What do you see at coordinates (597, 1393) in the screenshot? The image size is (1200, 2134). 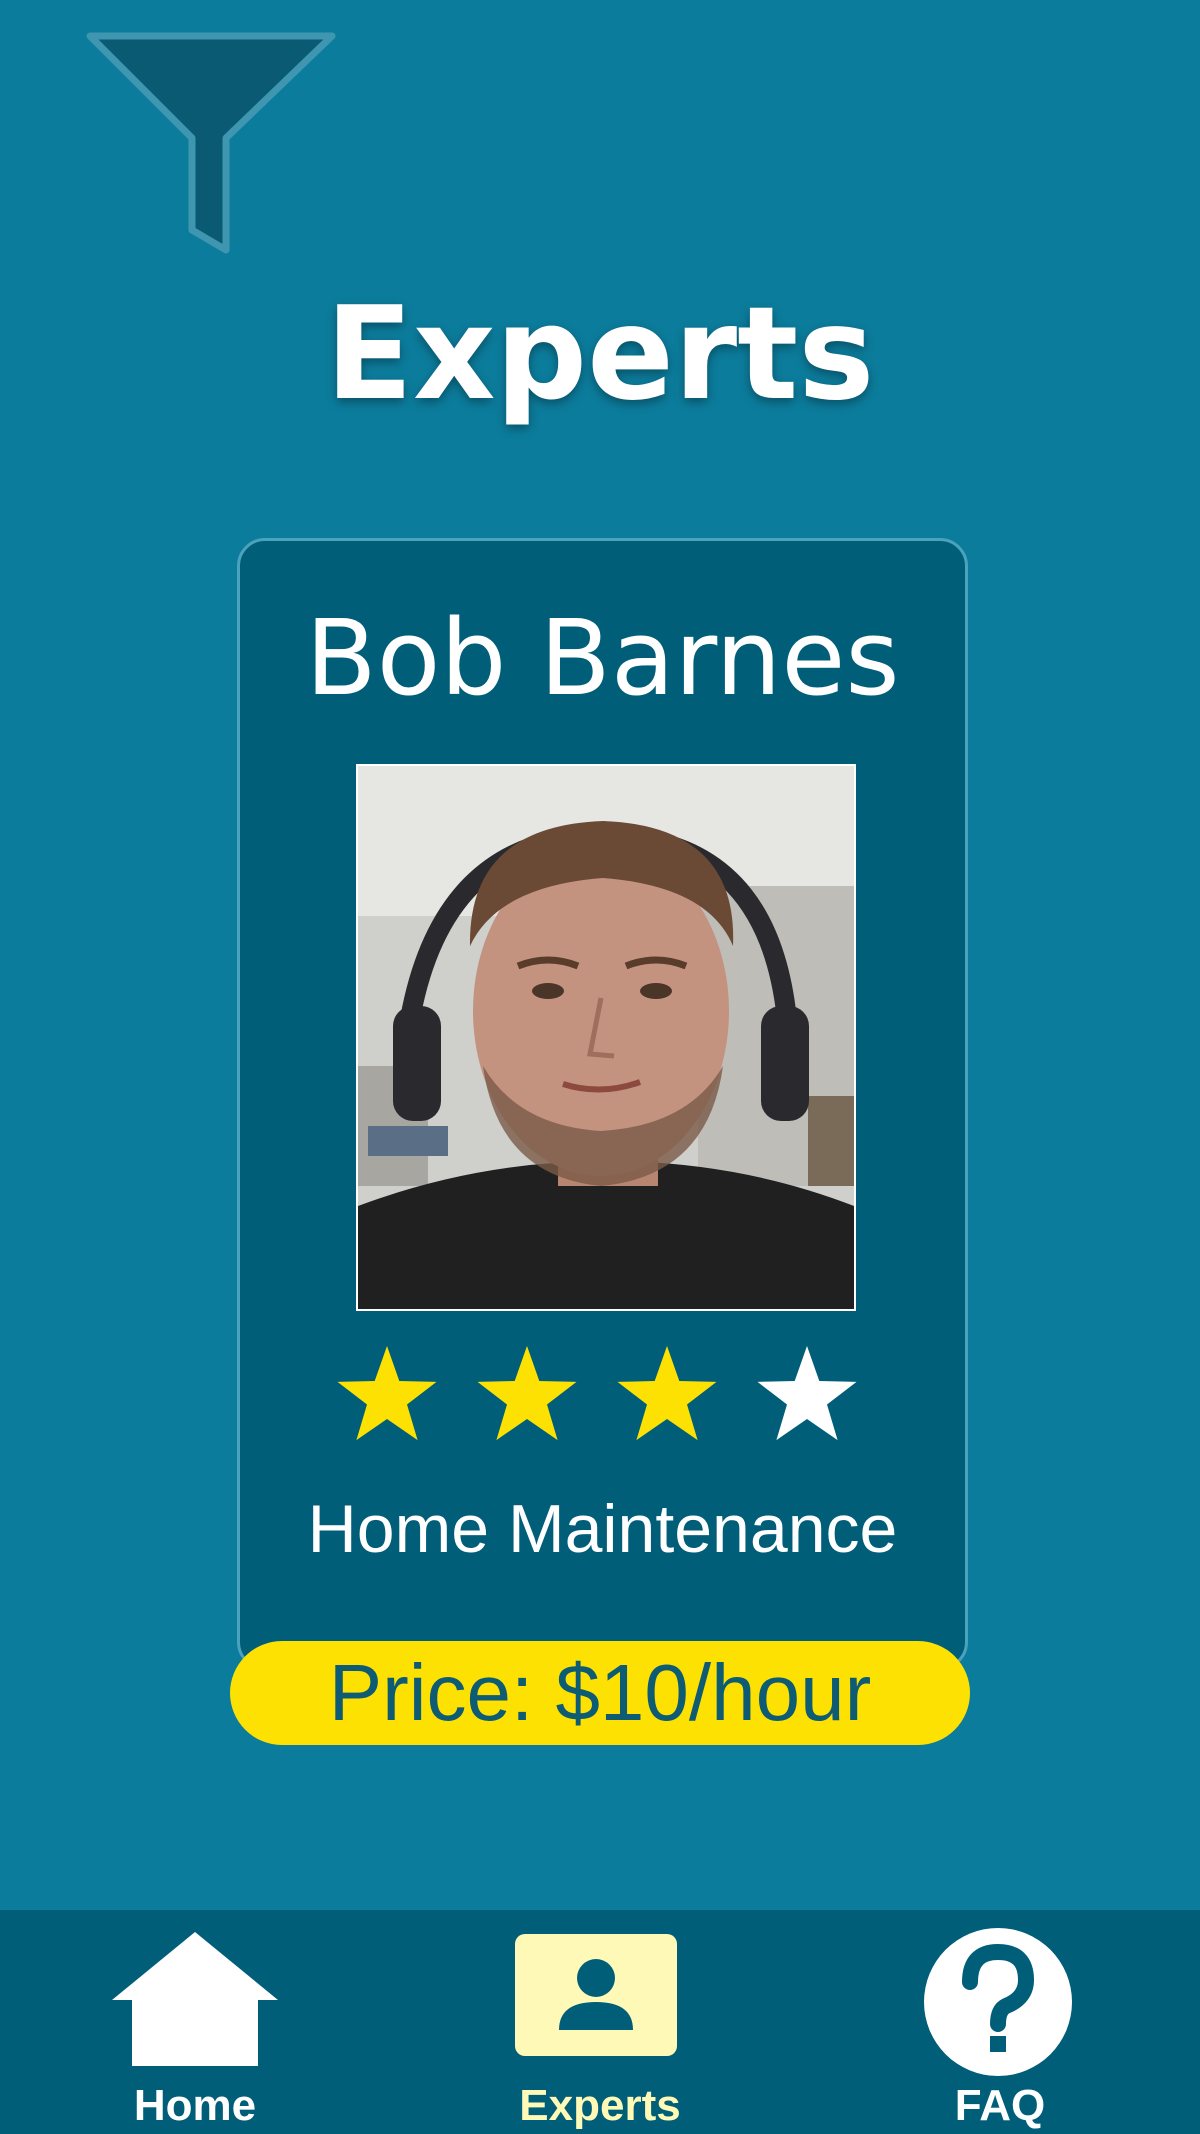 I see `star-rating` at bounding box center [597, 1393].